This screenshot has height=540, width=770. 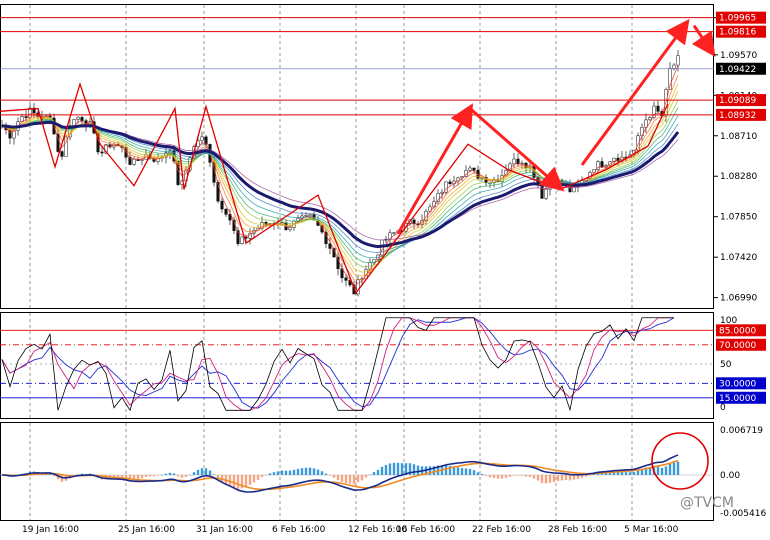 What do you see at coordinates (738, 56) in the screenshot?
I see `price-tick-label: 1.09570` at bounding box center [738, 56].